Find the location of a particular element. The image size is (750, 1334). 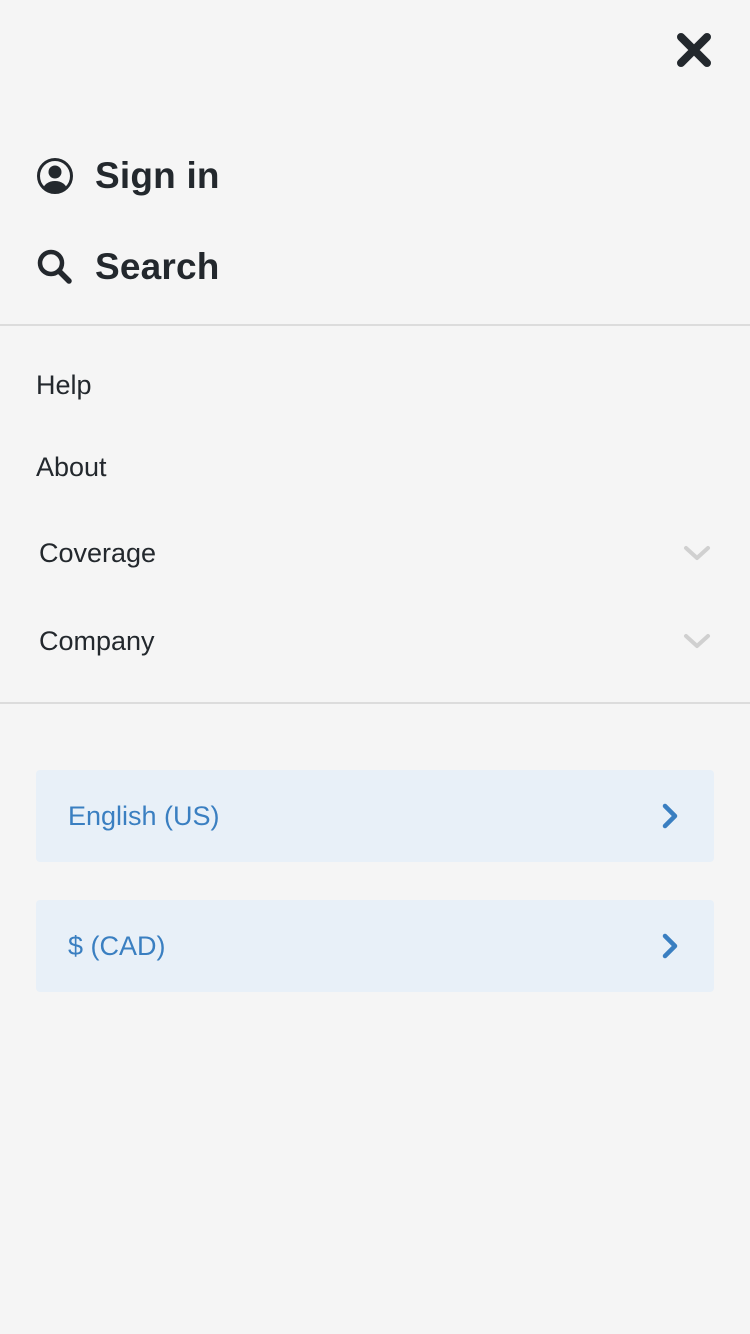

coverage-label: Coverage is located at coordinates (98, 552).